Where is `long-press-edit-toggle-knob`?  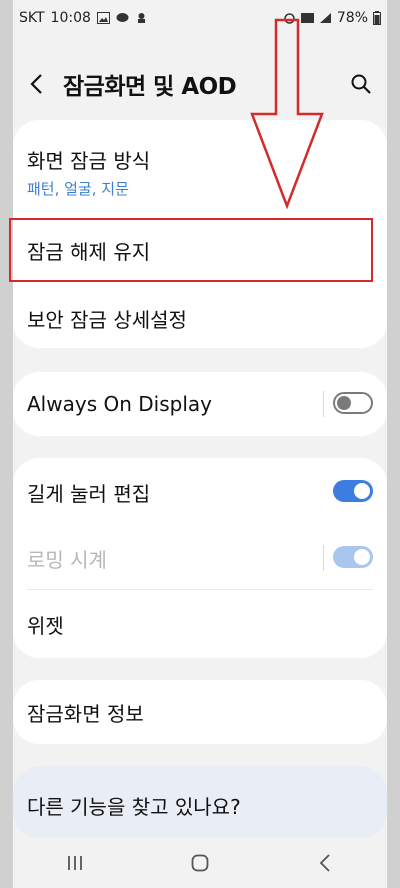 long-press-edit-toggle-knob is located at coordinates (362, 491).